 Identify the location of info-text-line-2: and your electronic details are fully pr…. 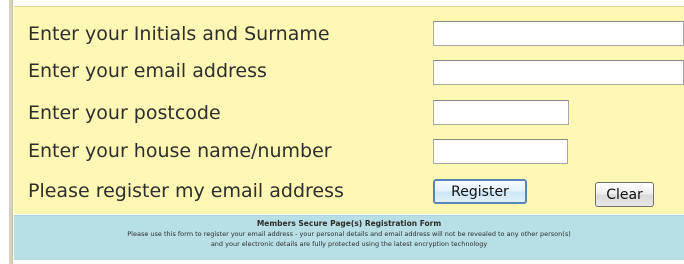
(349, 244).